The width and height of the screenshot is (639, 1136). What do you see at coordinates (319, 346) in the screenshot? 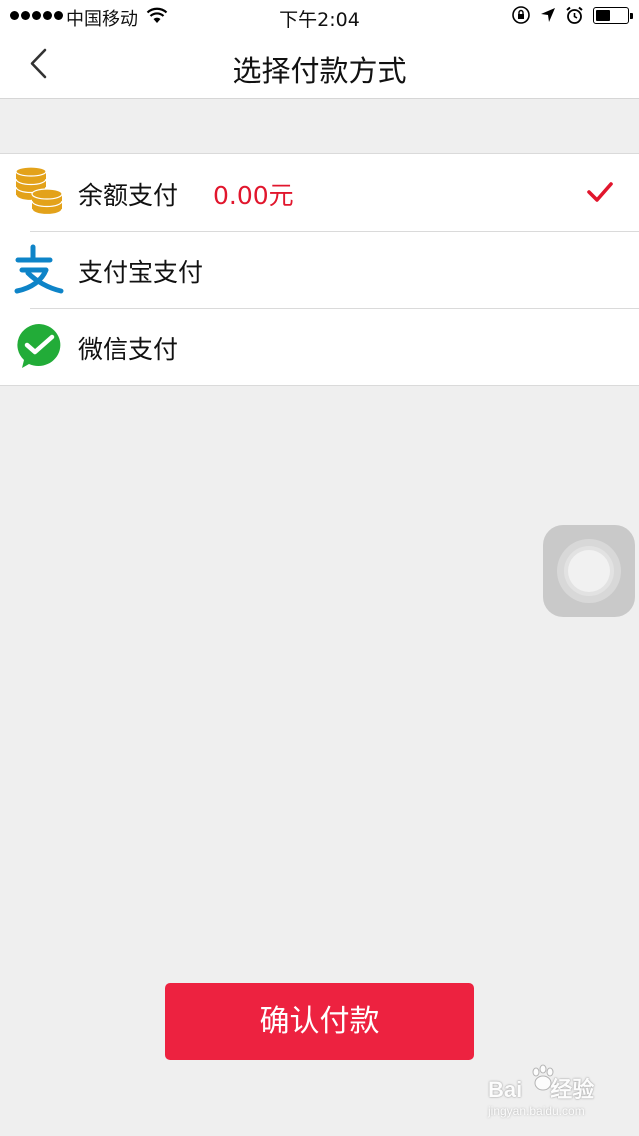
I see `payment-option-wechat: 微信支付` at bounding box center [319, 346].